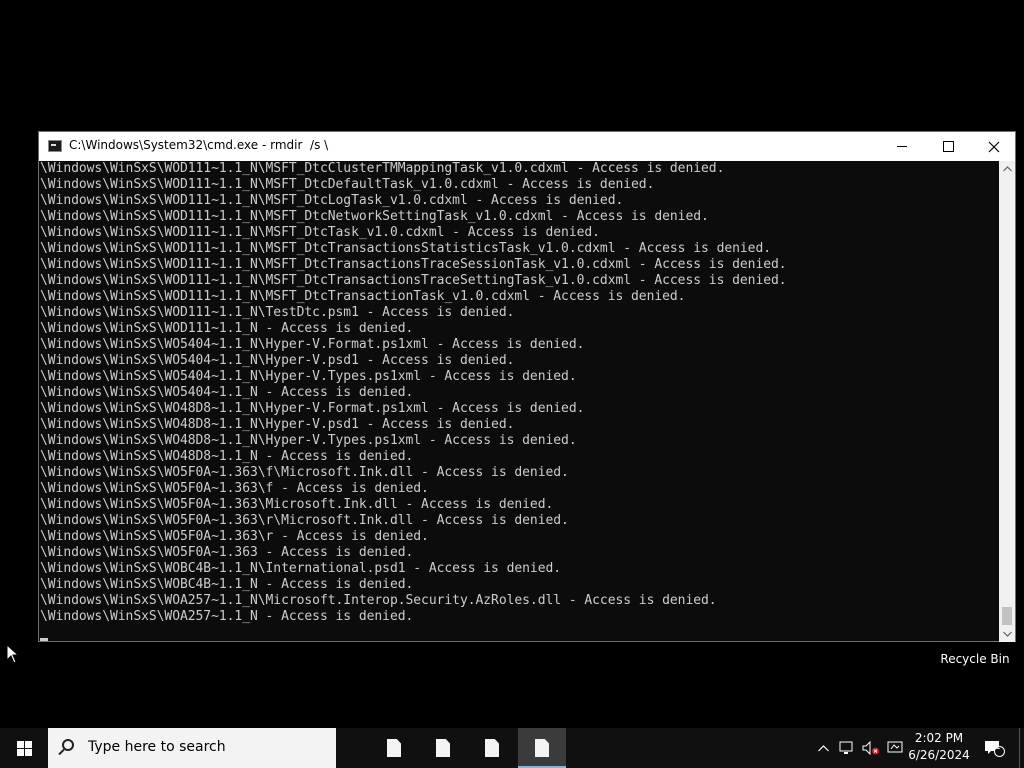 This screenshot has height=768, width=1024. Describe the element at coordinates (1007, 401) in the screenshot. I see `vertical-scrollbar` at that location.